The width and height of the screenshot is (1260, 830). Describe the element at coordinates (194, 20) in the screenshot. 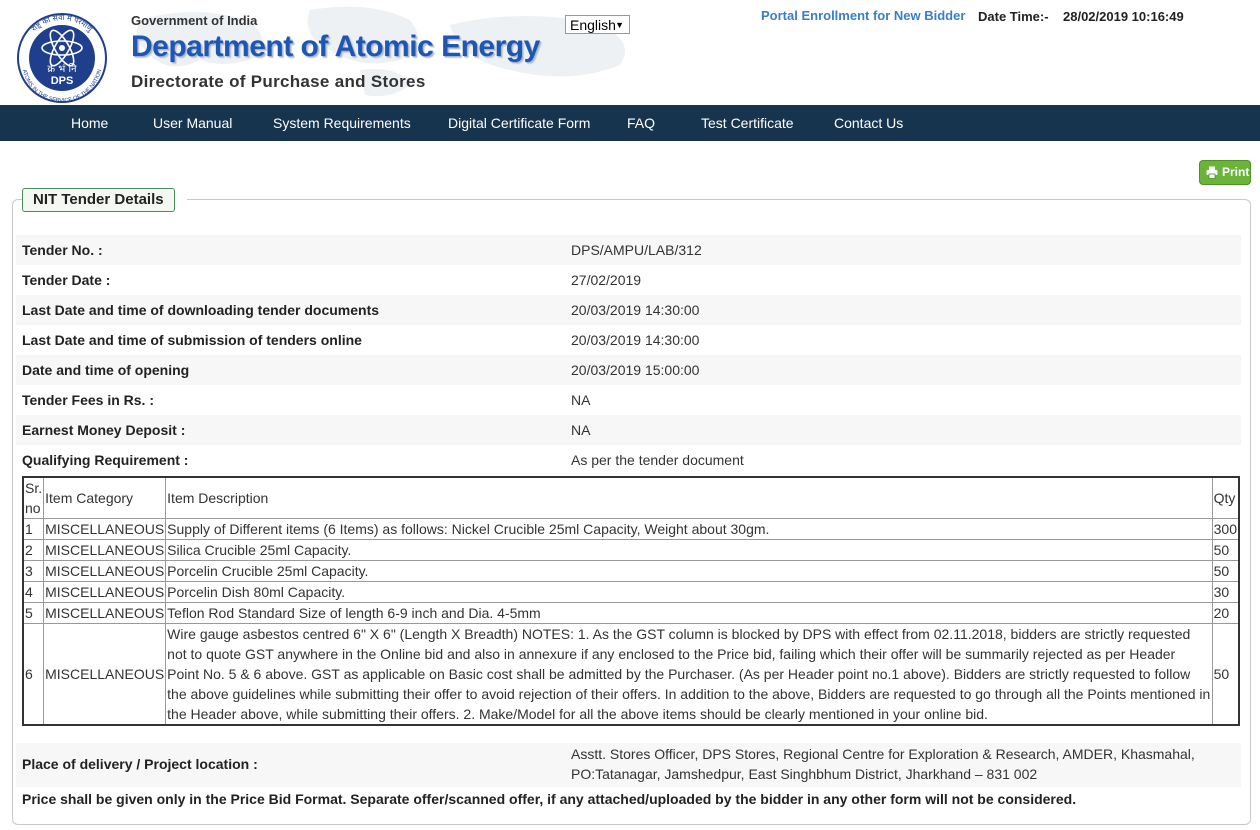

I see `government-of-india-text: Government of India` at that location.